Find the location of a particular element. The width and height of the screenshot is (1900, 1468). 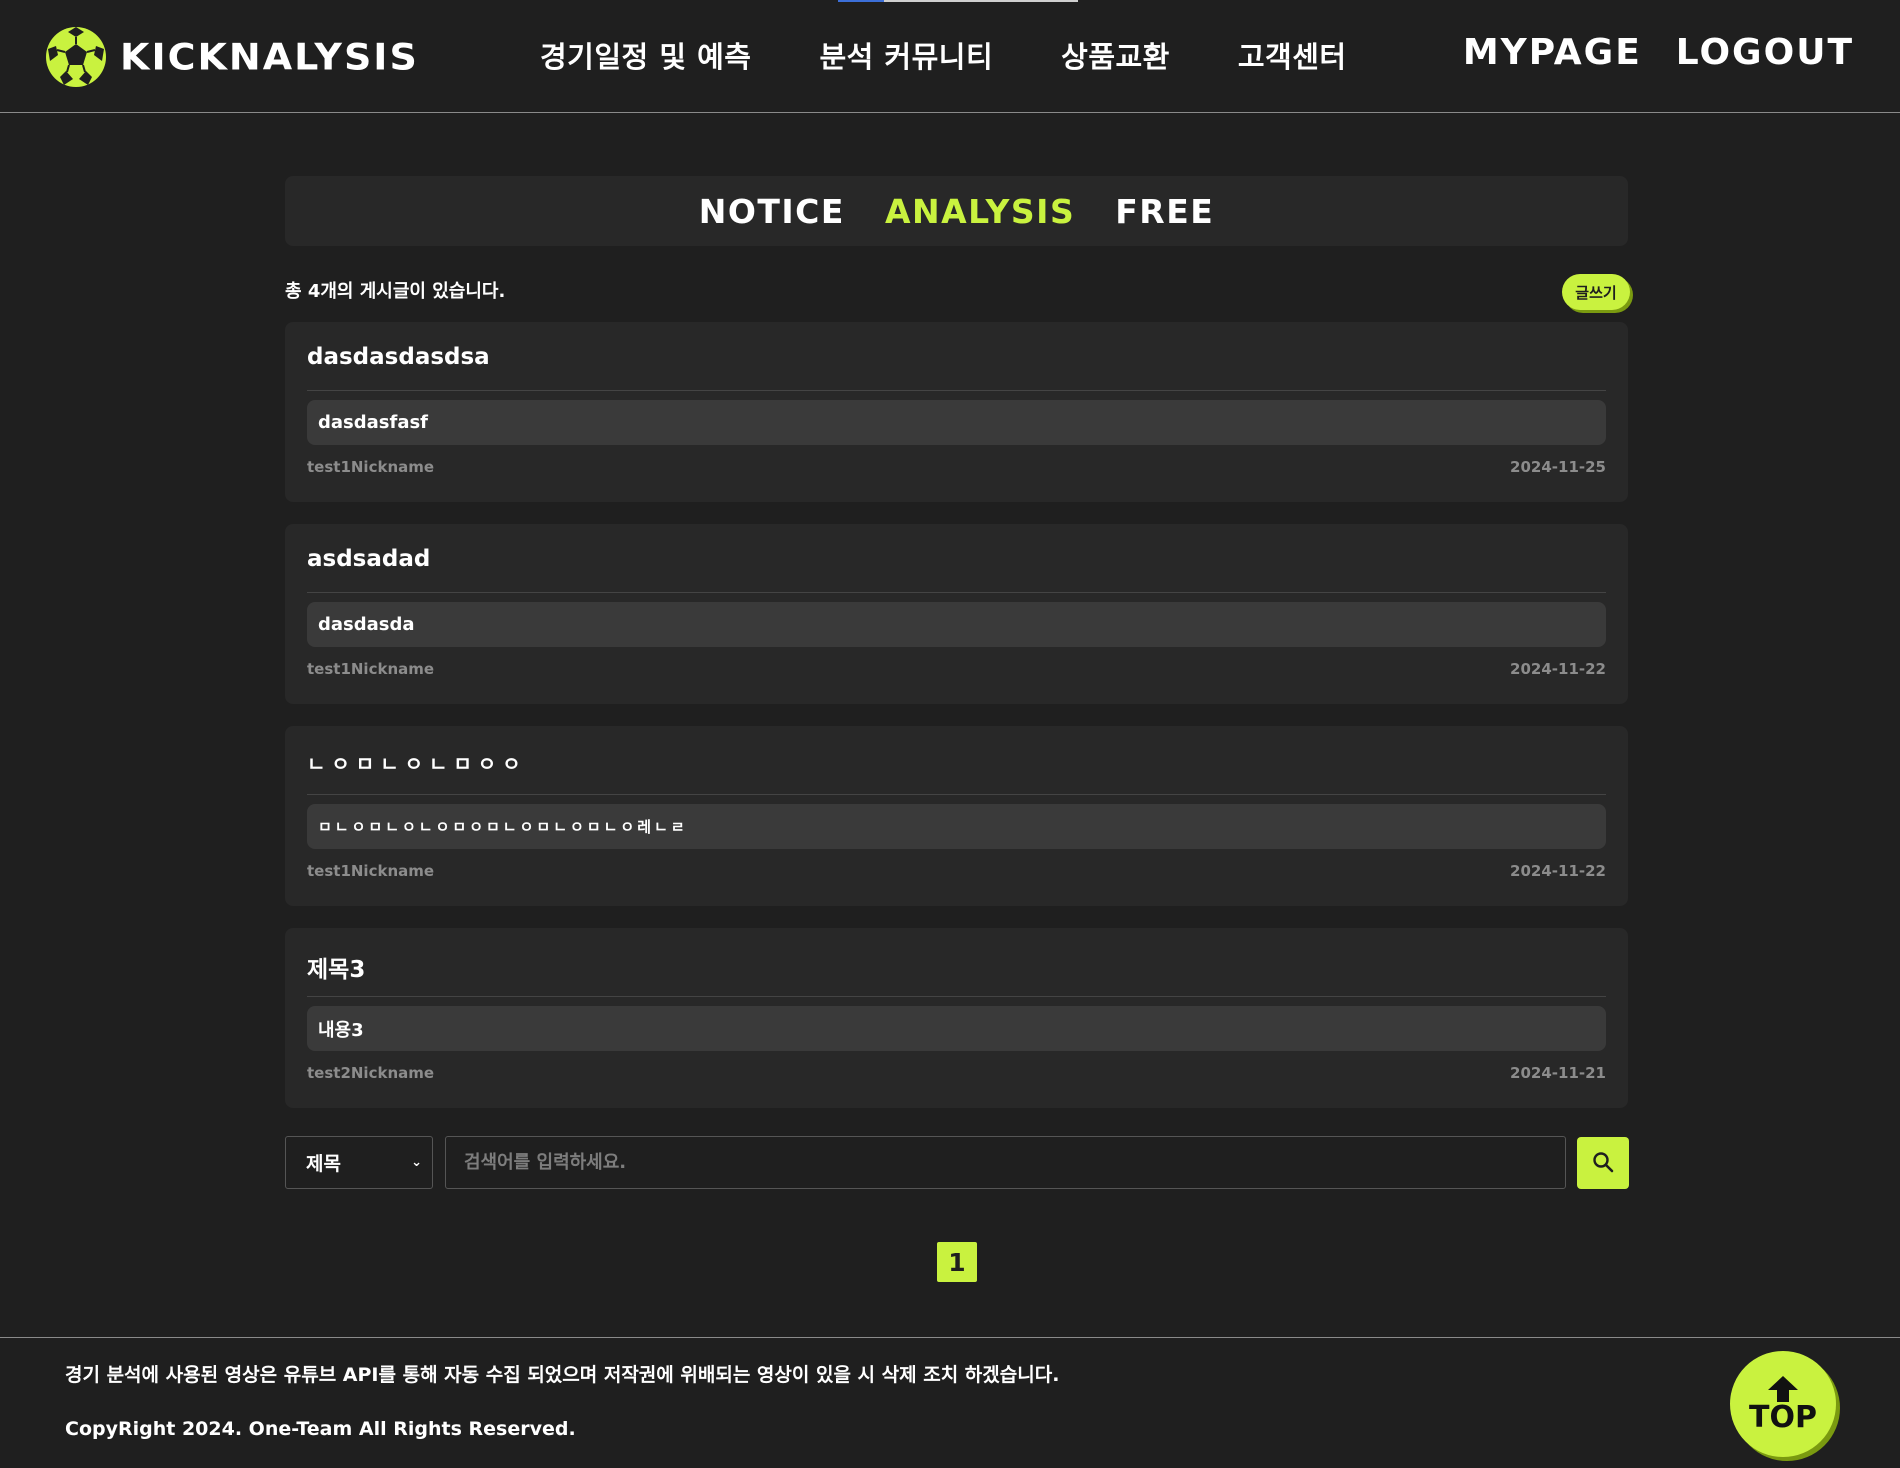

post-card: 제목3 내용3 test2Nickname 2024-11-21 is located at coordinates (956, 1018).